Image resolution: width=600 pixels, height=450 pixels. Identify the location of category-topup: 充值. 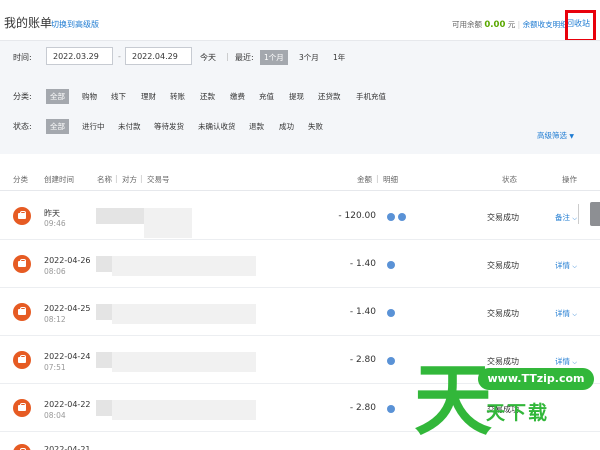
(266, 96).